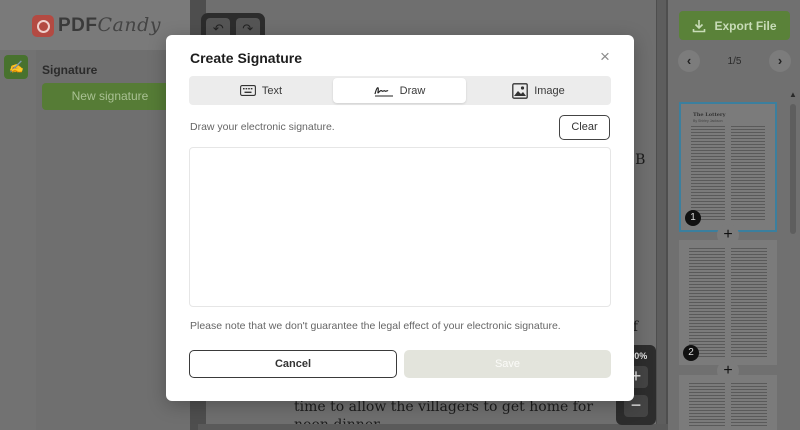 Image resolution: width=800 pixels, height=430 pixels. Describe the element at coordinates (520, 90) in the screenshot. I see `image-icon` at that location.